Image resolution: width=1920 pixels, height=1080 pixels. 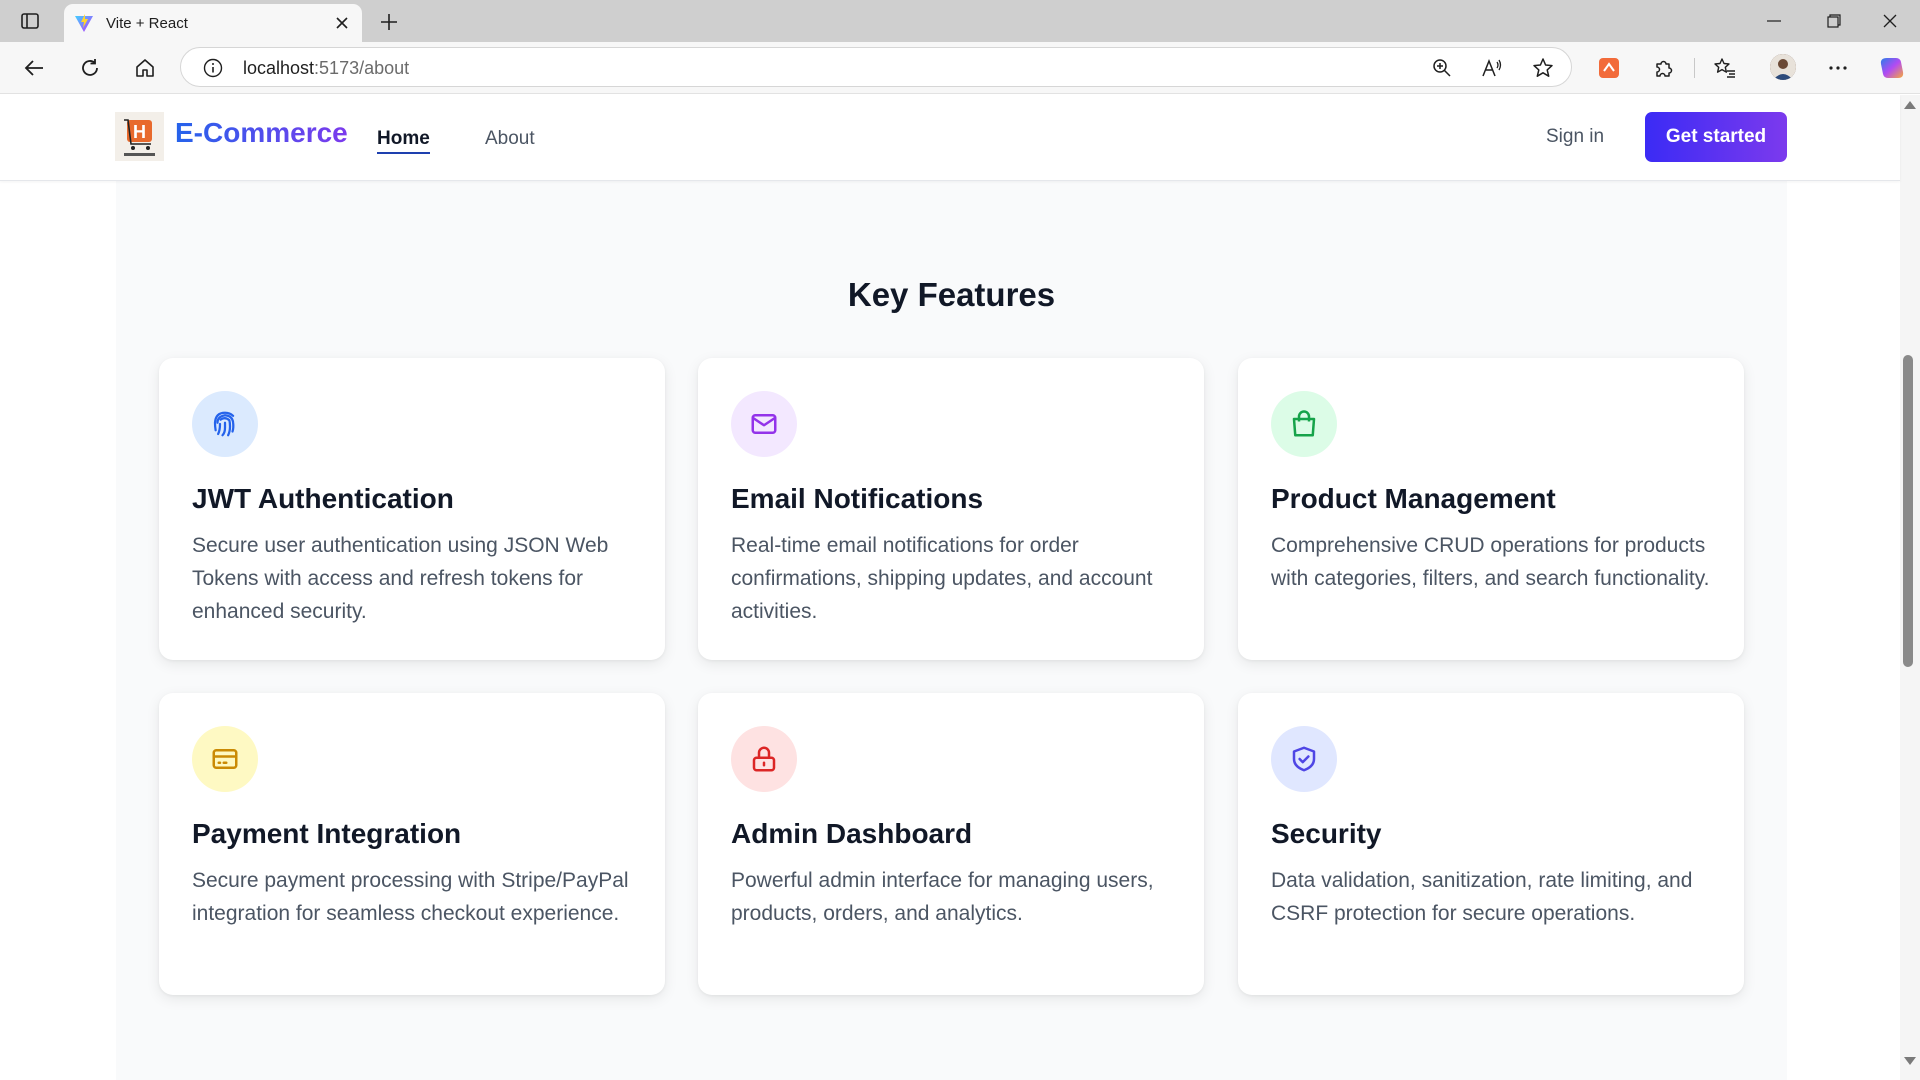 What do you see at coordinates (139, 132) in the screenshot?
I see `svg-text: H` at bounding box center [139, 132].